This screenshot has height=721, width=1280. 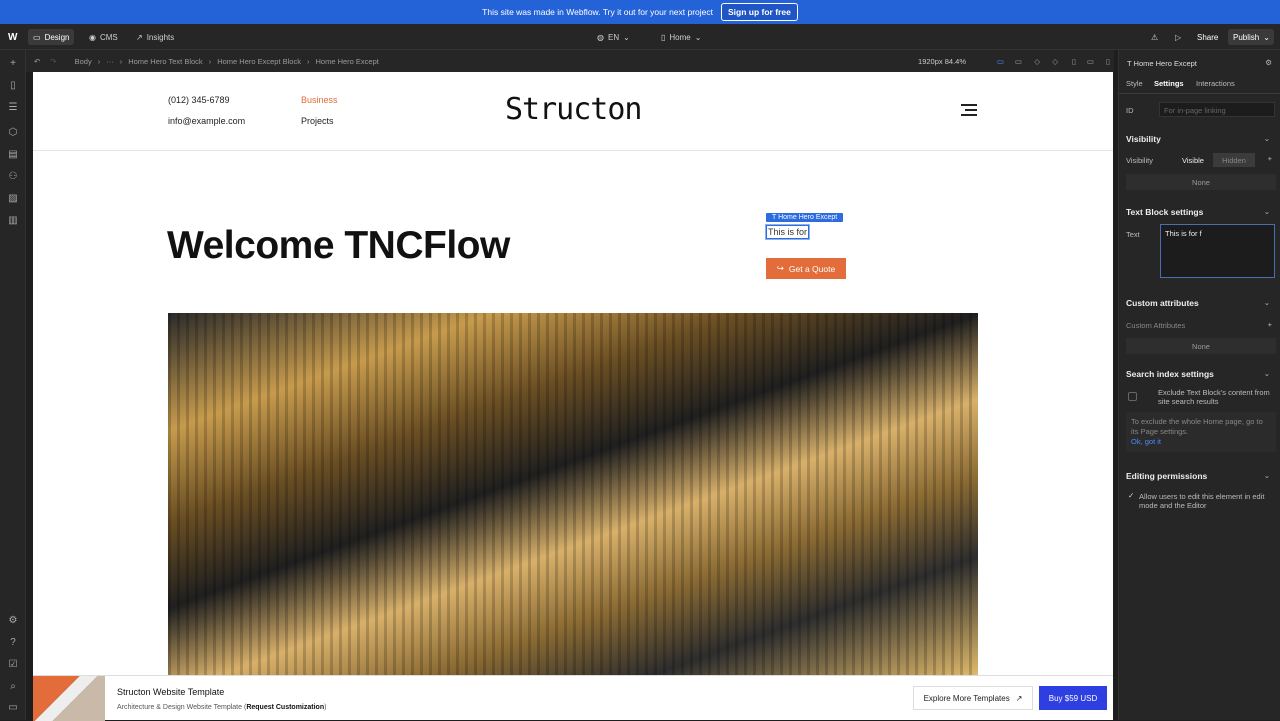 What do you see at coordinates (1234, 160) in the screenshot?
I see `hidden-toggle: Hidden` at bounding box center [1234, 160].